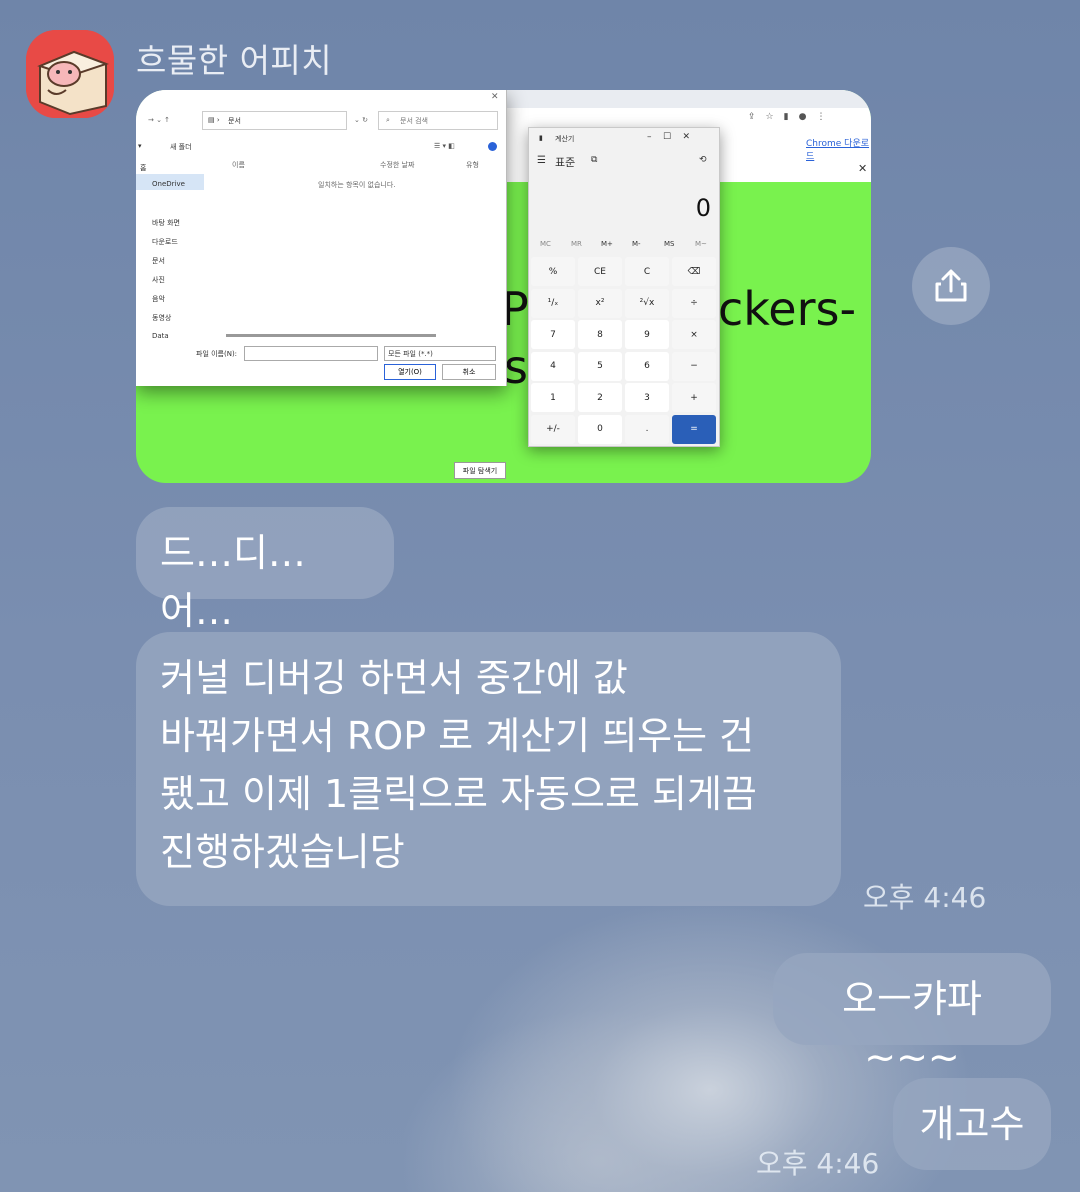 The height and width of the screenshot is (1192, 1080). Describe the element at coordinates (469, 372) in the screenshot. I see `cancel-button: 취소` at that location.